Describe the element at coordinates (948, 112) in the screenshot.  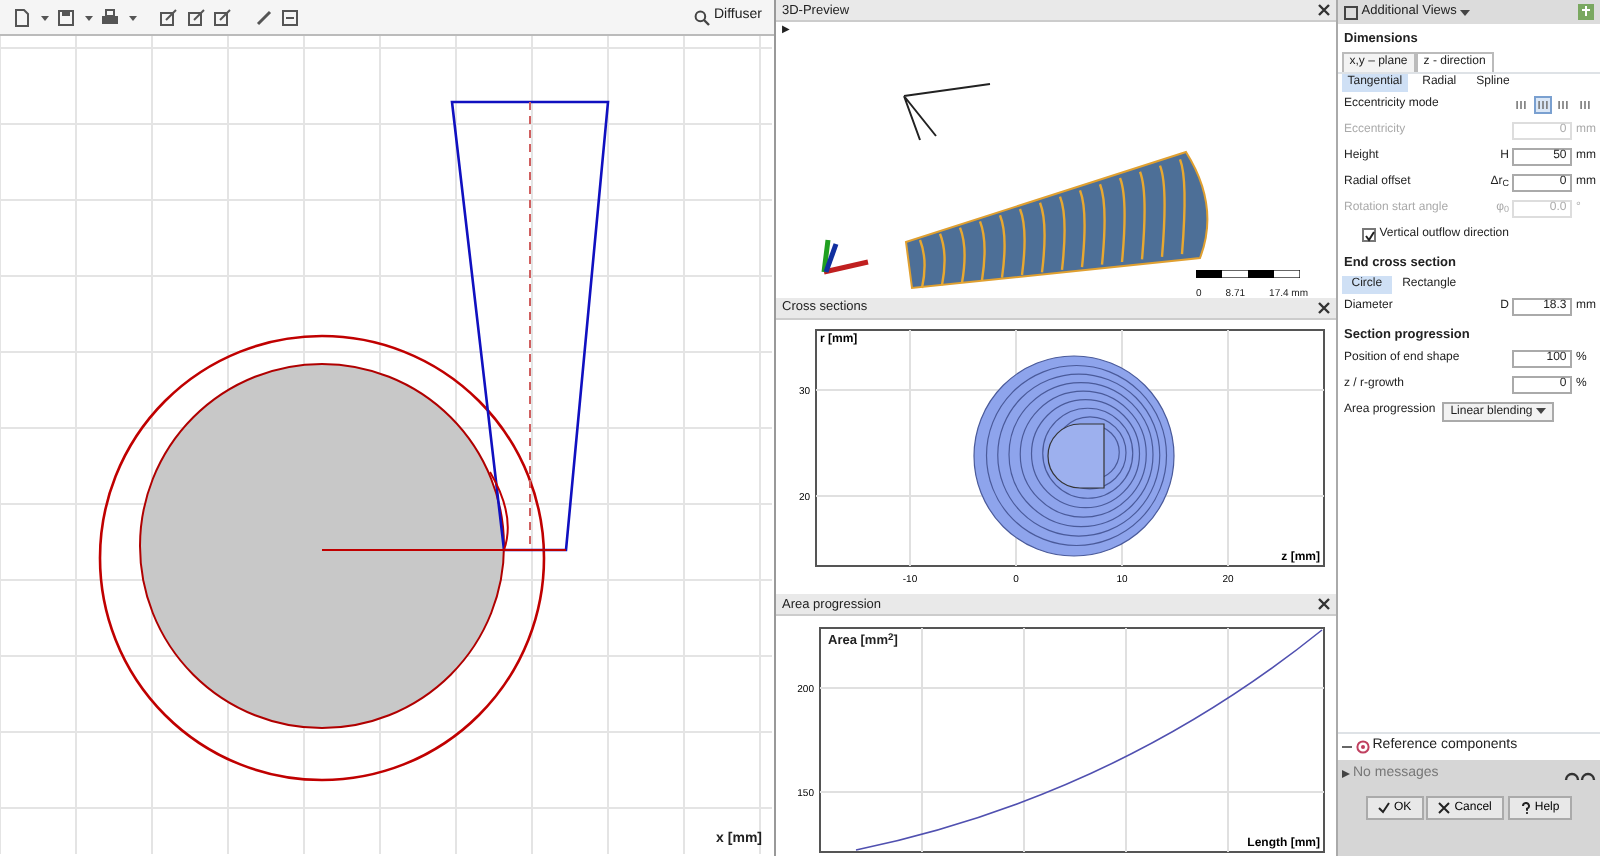
I see `axis-triad-icon` at that location.